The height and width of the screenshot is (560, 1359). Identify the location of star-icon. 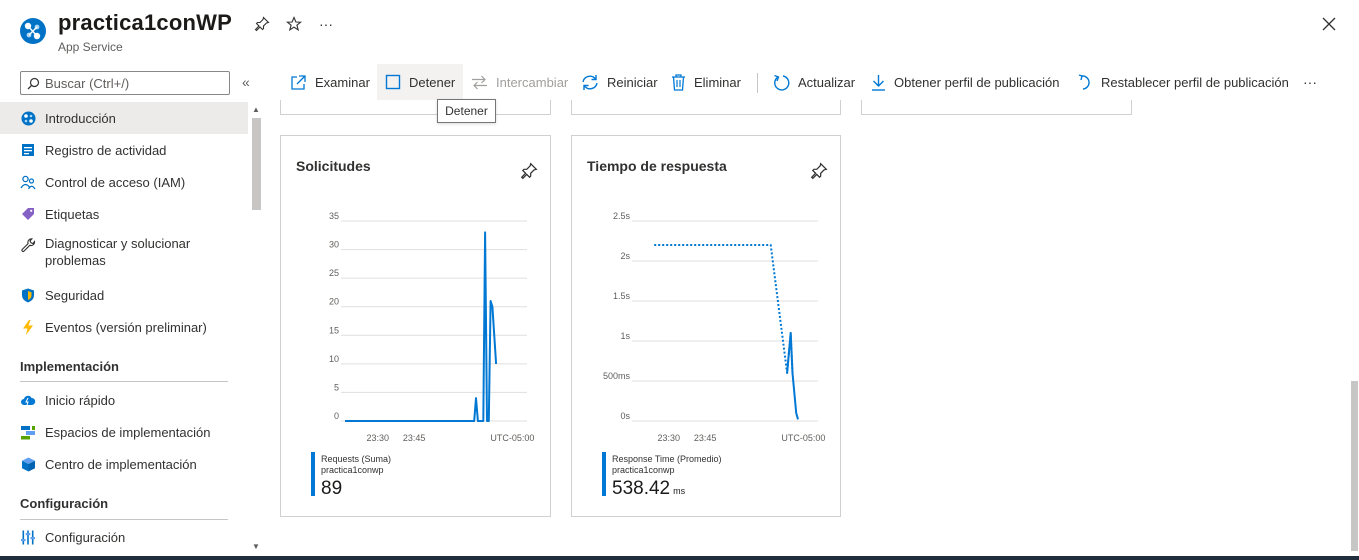
(294, 24).